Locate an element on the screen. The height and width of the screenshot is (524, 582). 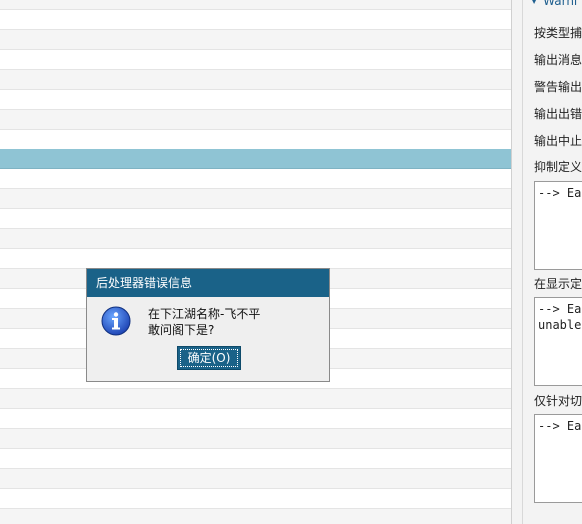
label-only-for: 仅针对切 is located at coordinates (558, 401).